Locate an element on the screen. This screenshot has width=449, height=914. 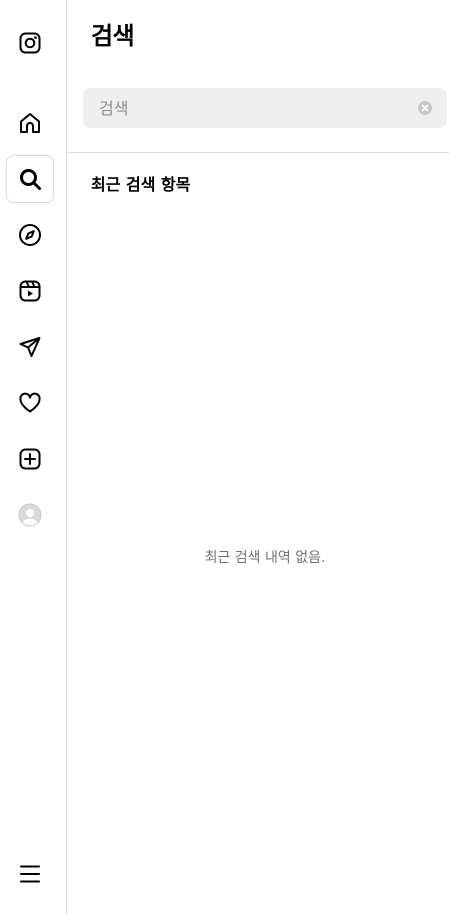
nav-home-button is located at coordinates (30, 123).